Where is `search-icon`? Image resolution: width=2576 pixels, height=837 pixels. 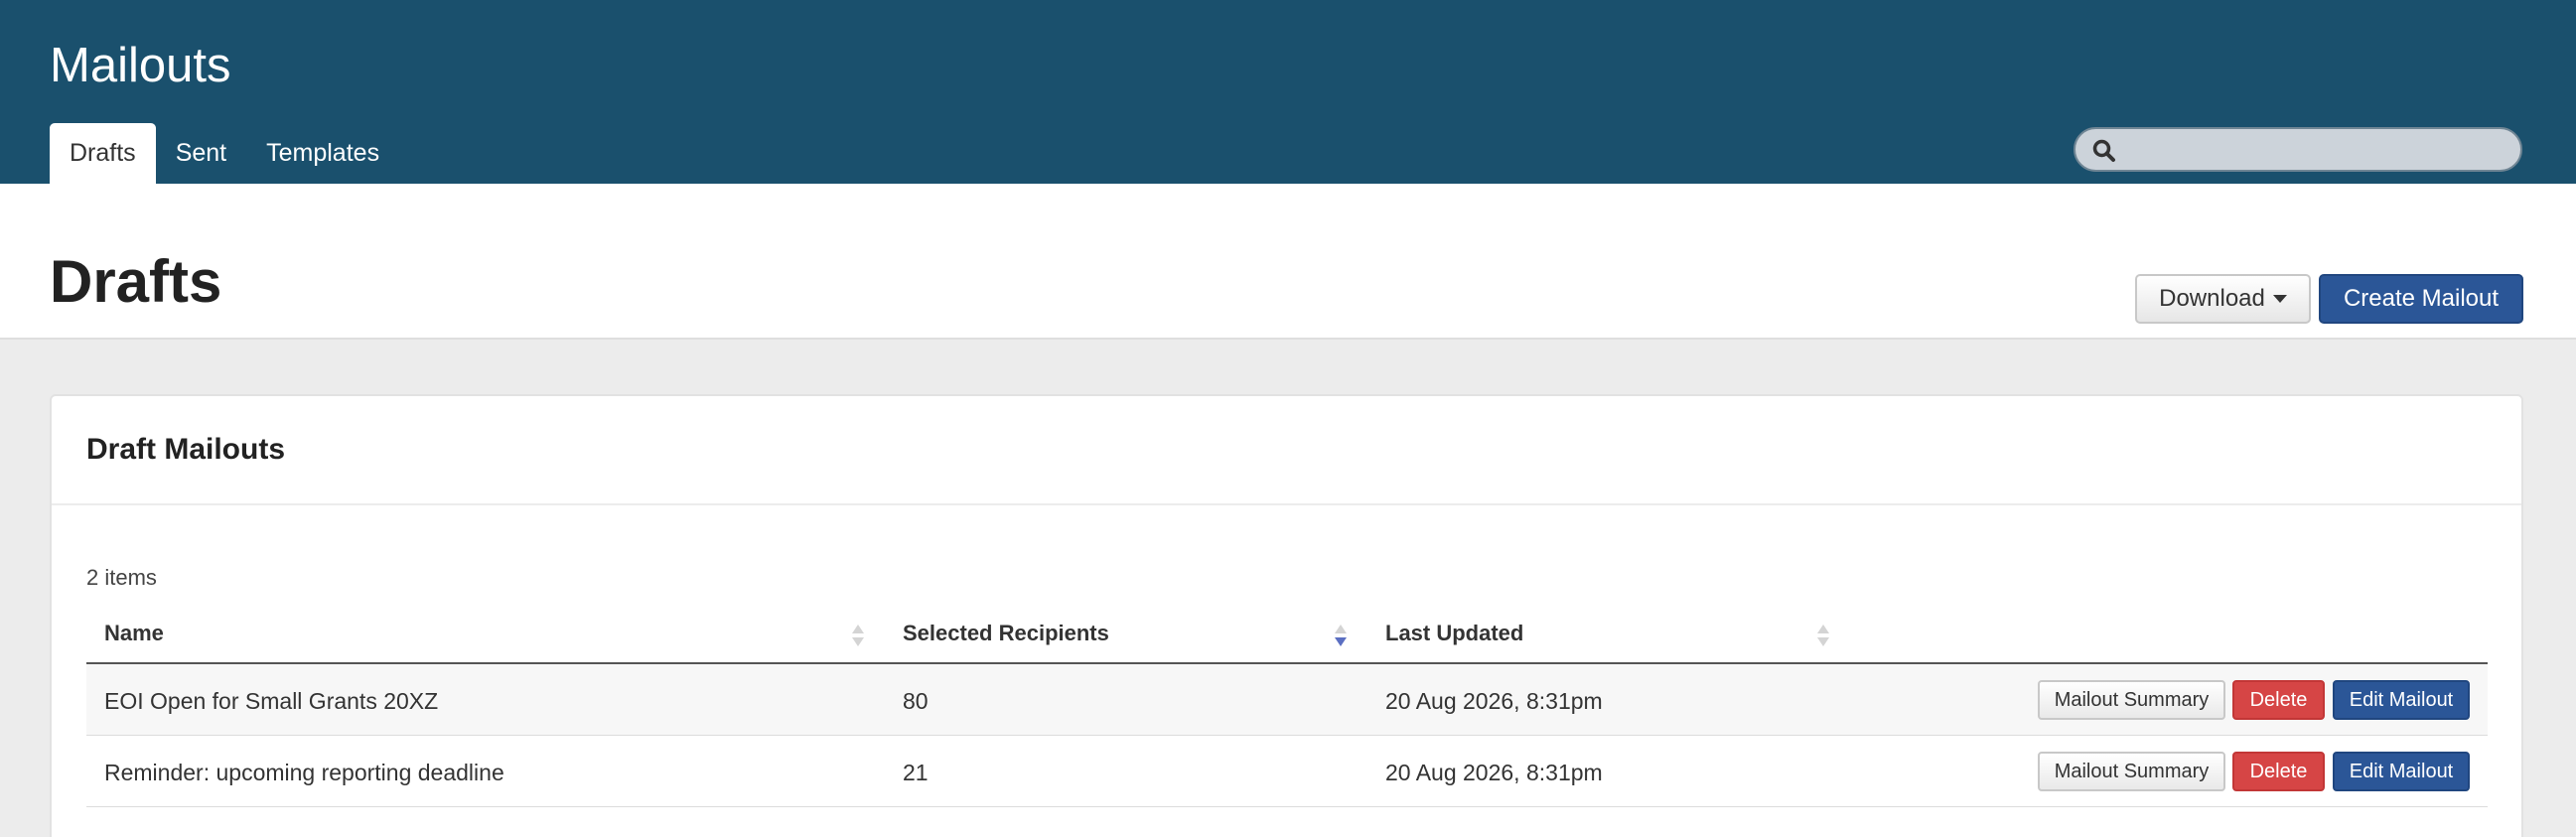 search-icon is located at coordinates (2104, 151).